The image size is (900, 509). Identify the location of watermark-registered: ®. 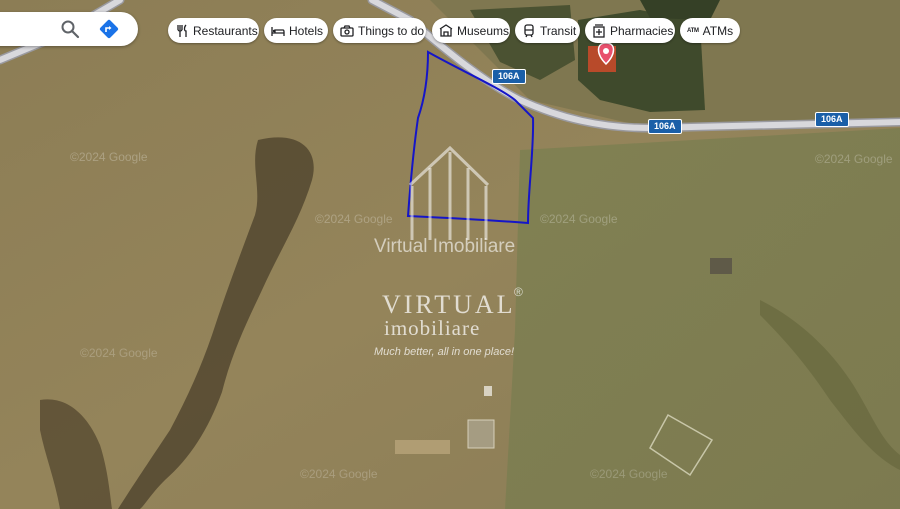
(518, 292).